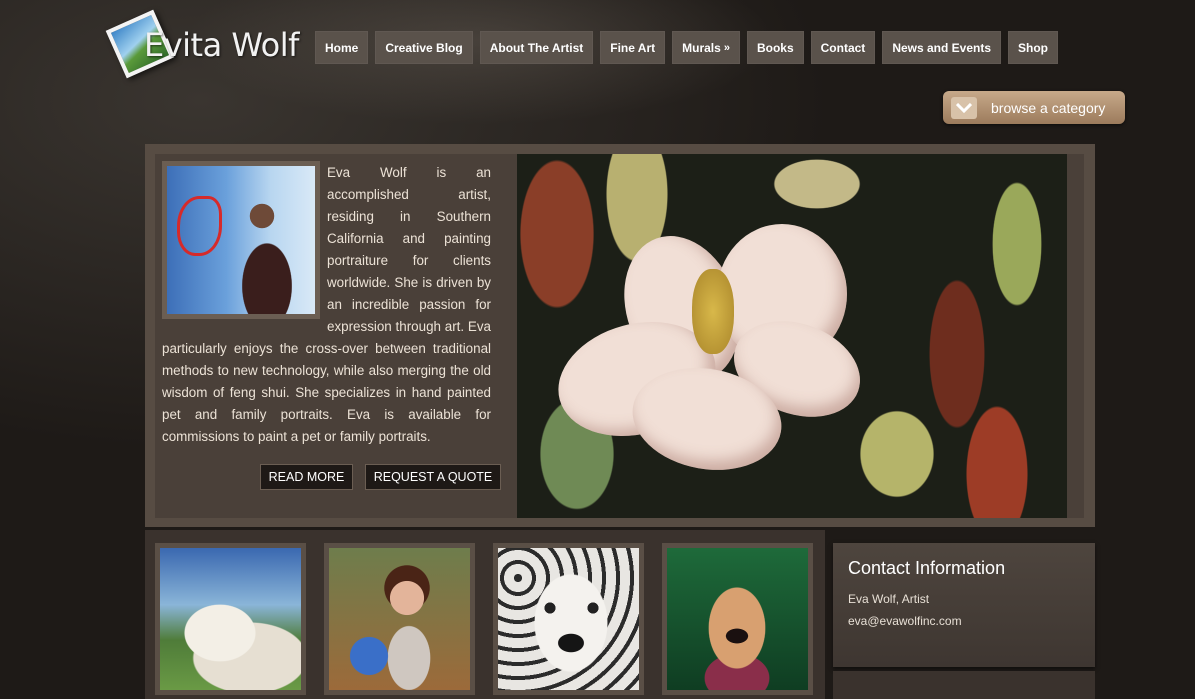 Image resolution: width=1195 pixels, height=699 pixels. Describe the element at coordinates (306, 477) in the screenshot. I see `read-more-button: READ MORE` at that location.